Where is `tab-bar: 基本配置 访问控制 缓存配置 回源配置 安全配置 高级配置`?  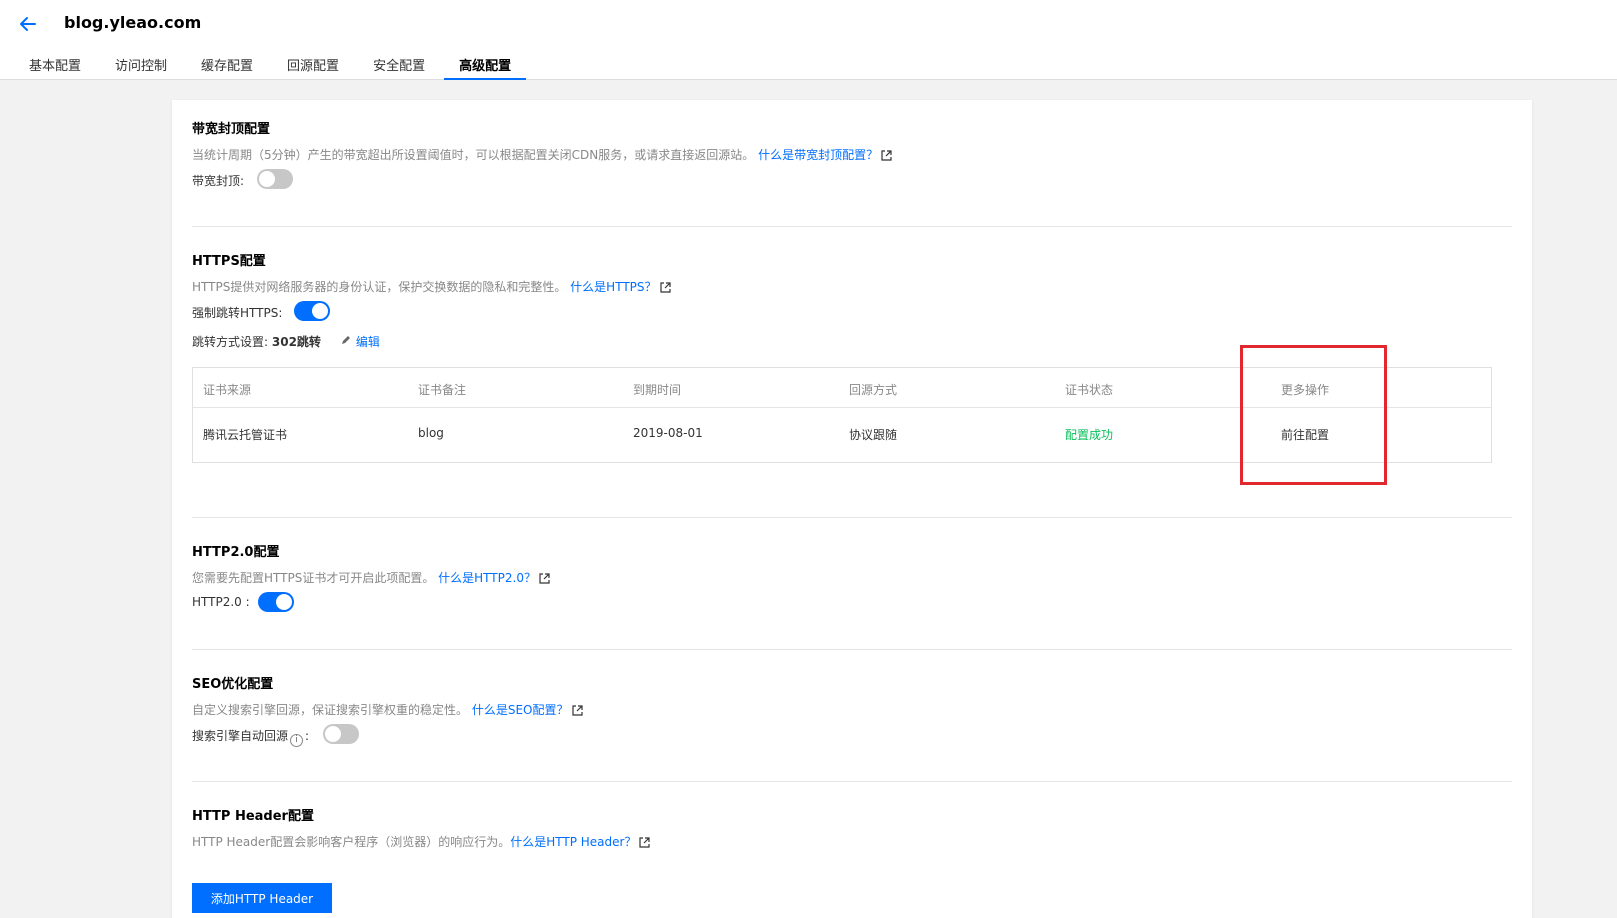 tab-bar: 基本配置 访问控制 缓存配置 回源配置 安全配置 高级配置 is located at coordinates (272, 65).